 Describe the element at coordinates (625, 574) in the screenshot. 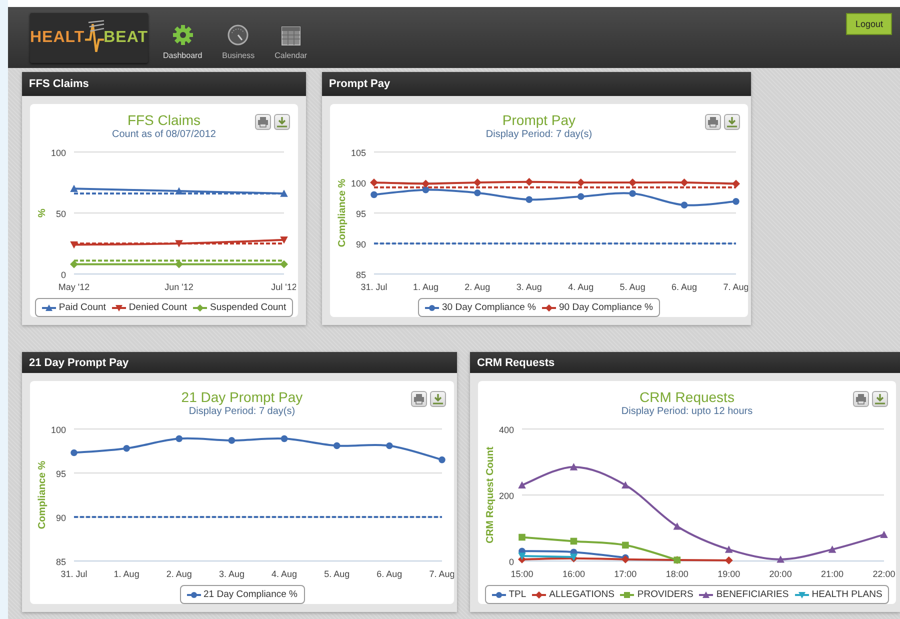

I see `axis-label: 17:00` at that location.